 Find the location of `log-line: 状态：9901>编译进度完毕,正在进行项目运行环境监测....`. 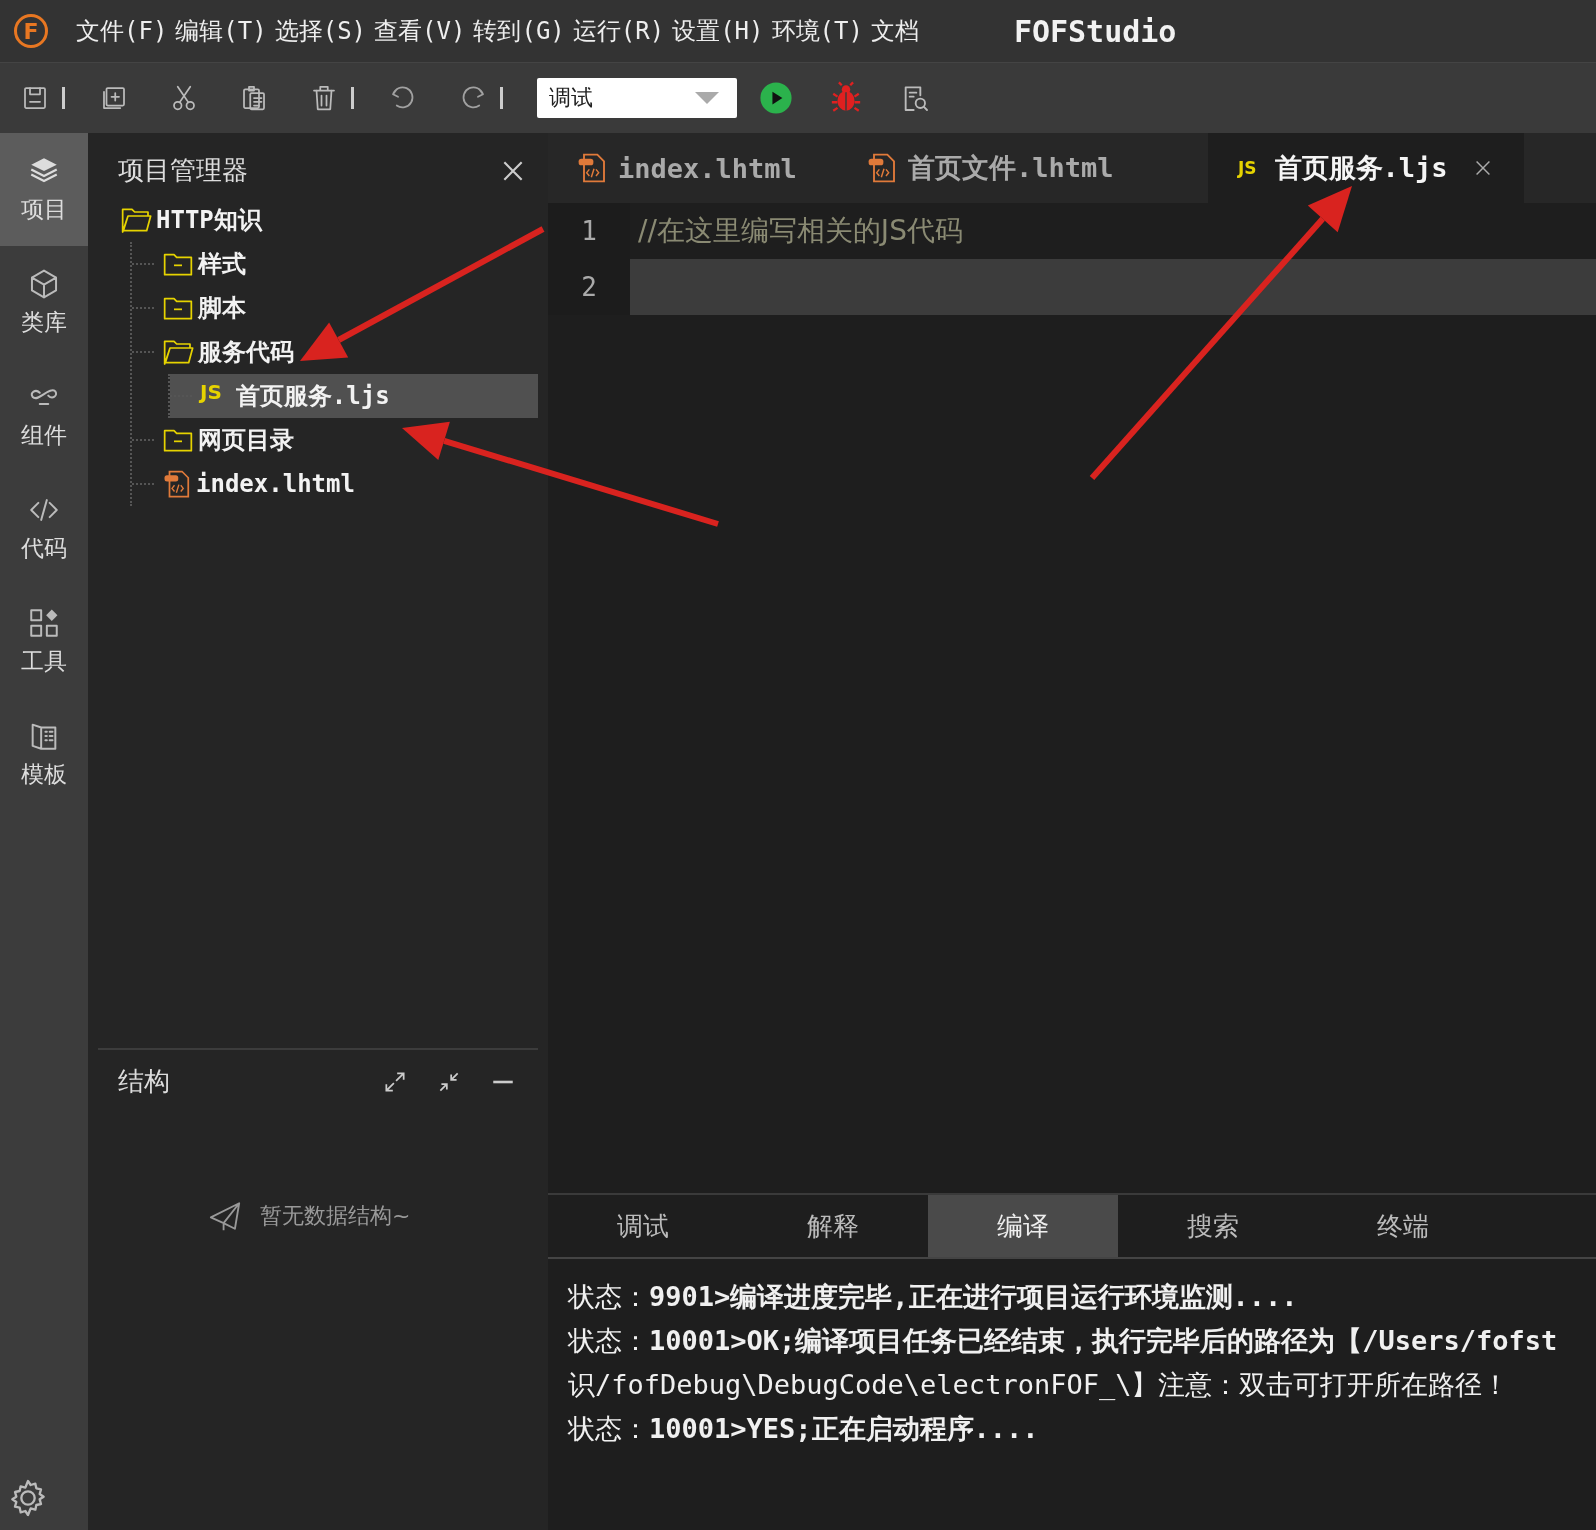

log-line: 状态：9901>编译进度完毕,正在进行项目运行环境监测.... is located at coordinates (933, 1297).